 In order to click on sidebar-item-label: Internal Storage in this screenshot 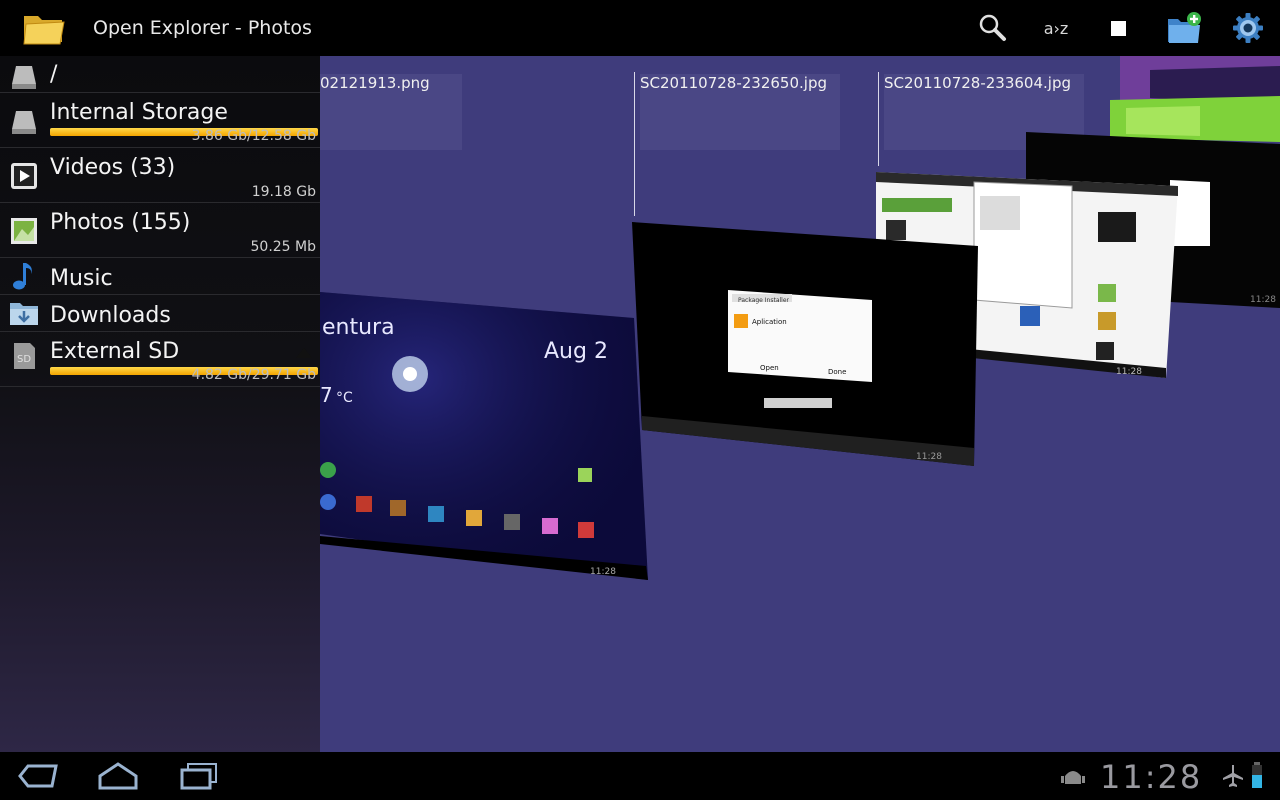, I will do `click(139, 112)`.